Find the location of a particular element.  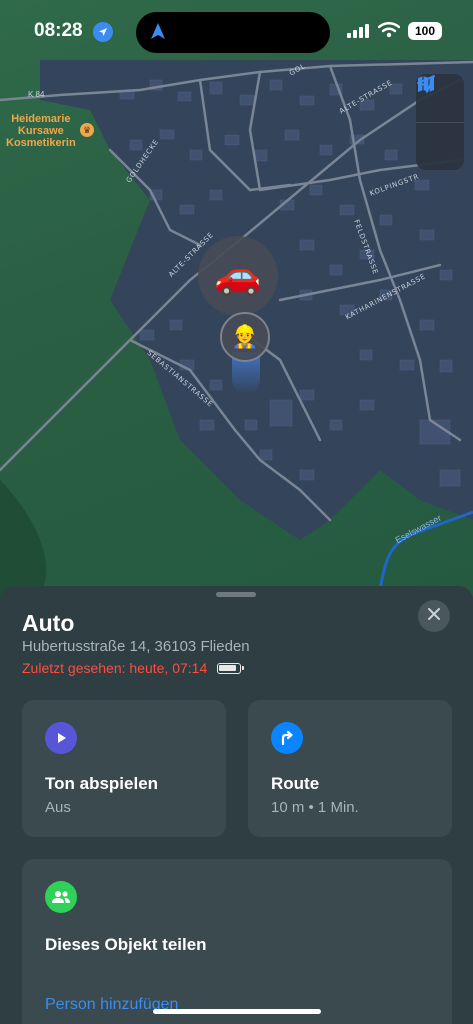

play-sound-status: Aus is located at coordinates (58, 807).